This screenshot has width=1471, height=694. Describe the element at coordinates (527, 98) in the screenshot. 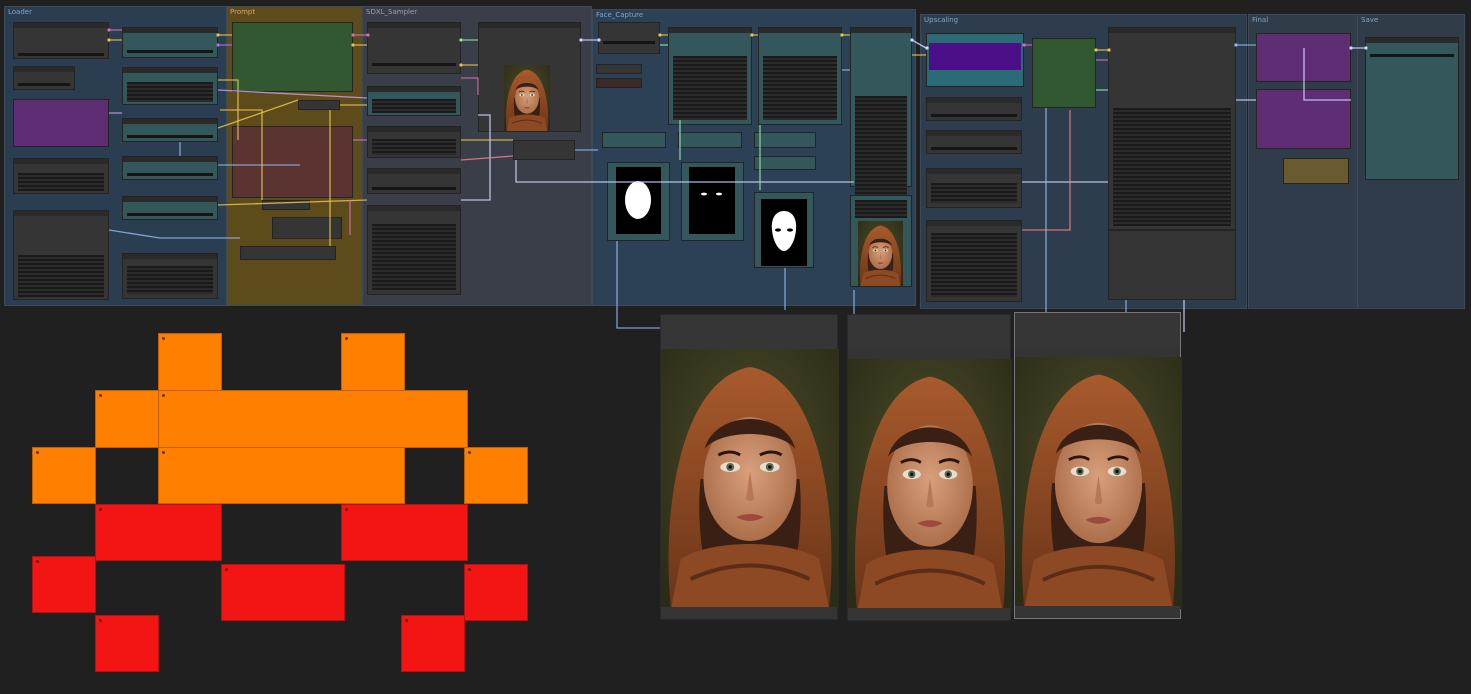

I see `sampler-preview-image` at that location.